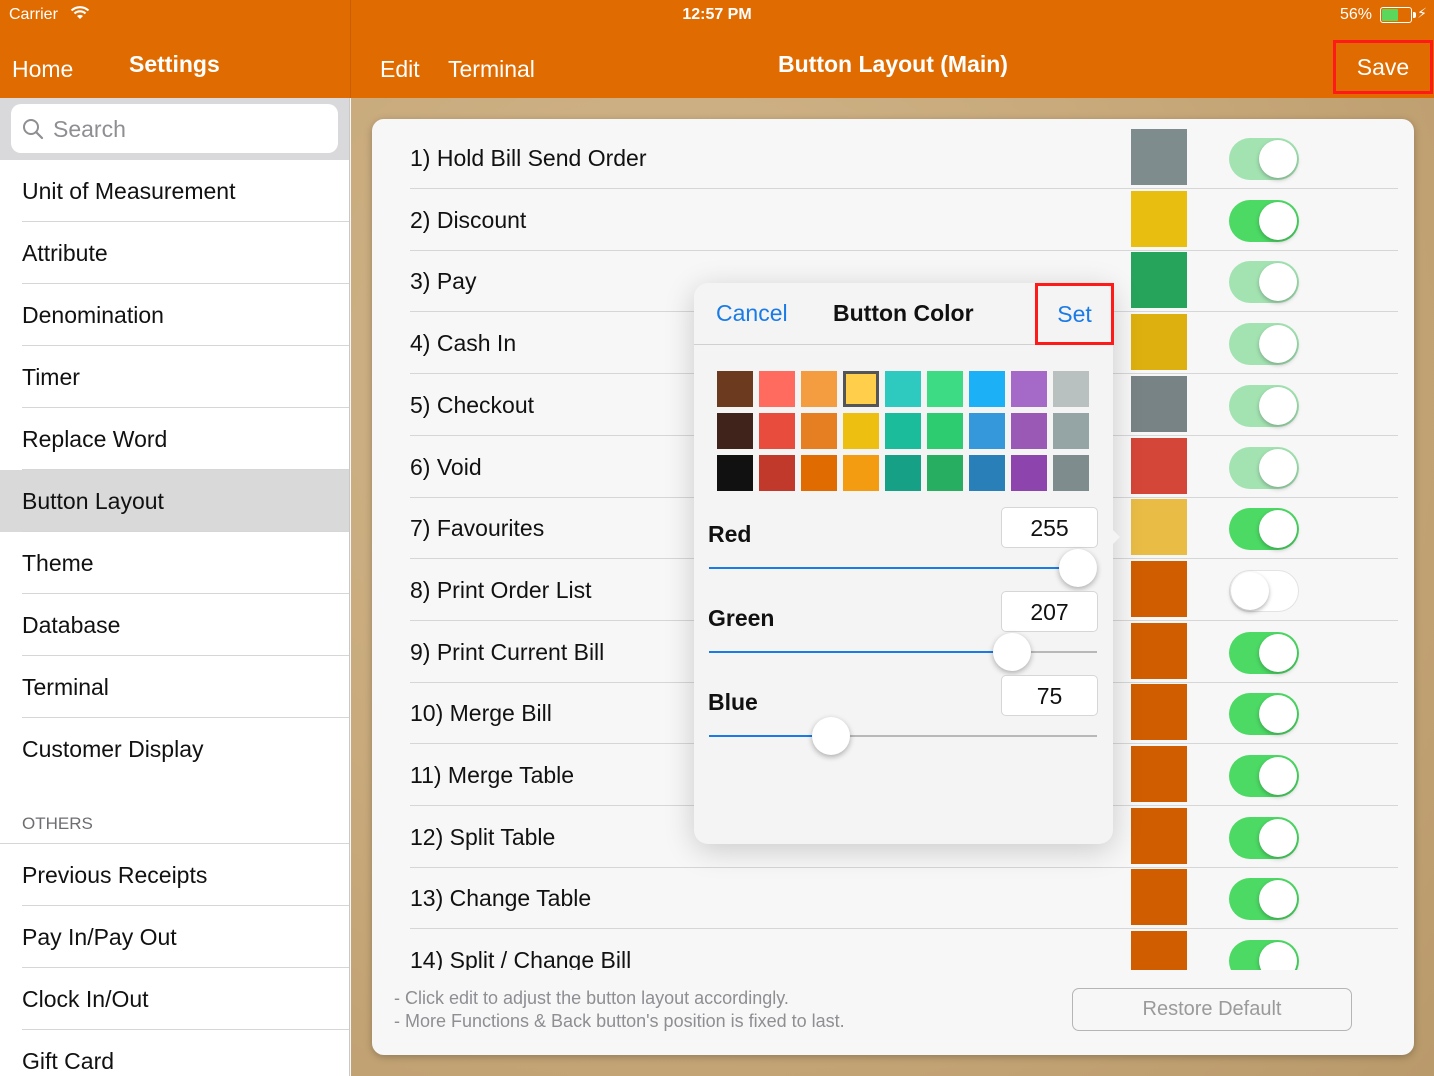 This screenshot has height=1076, width=1434. Describe the element at coordinates (174, 1053) in the screenshot. I see `sidebar-item: Gift Card` at that location.